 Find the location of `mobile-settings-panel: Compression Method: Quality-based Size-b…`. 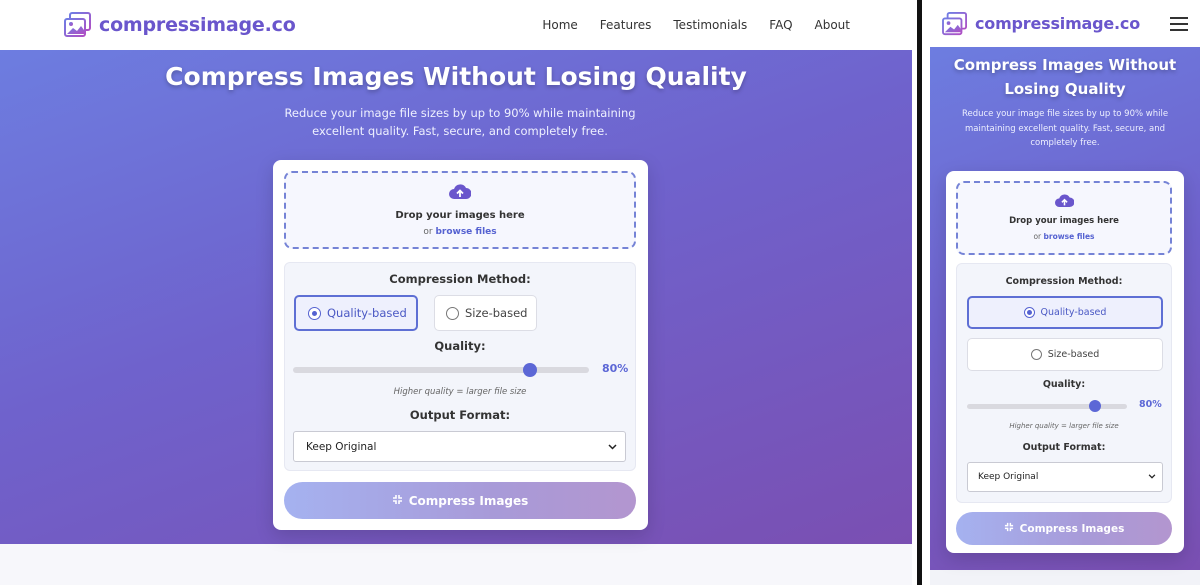

mobile-settings-panel: Compression Method: Quality-based Size-b… is located at coordinates (1064, 383).